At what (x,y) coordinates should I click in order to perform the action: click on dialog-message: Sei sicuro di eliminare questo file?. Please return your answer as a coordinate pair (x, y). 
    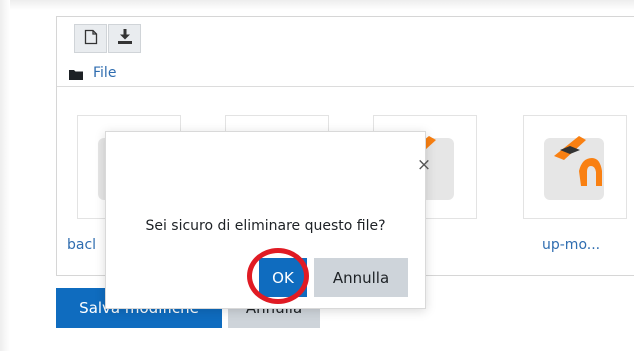
    Looking at the image, I should click on (265, 226).